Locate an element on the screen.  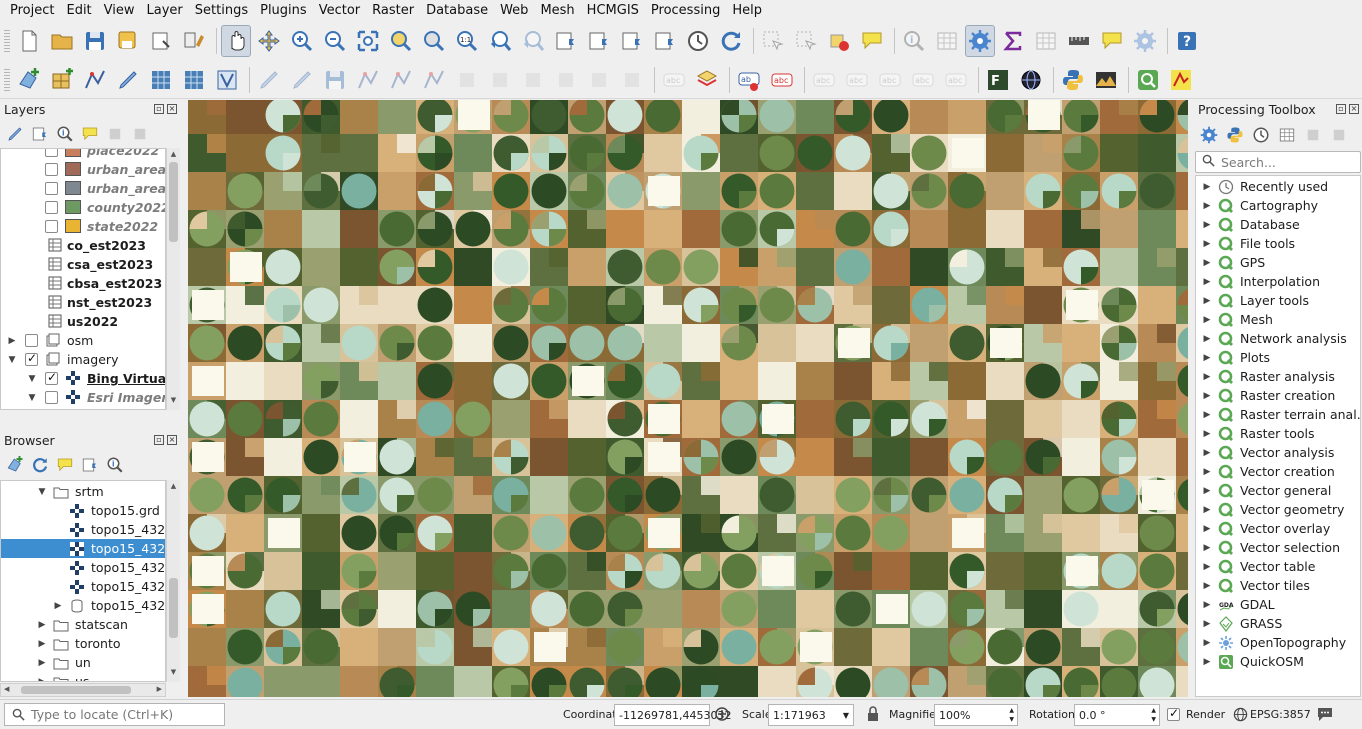
add-group-icon is located at coordinates (40, 134).